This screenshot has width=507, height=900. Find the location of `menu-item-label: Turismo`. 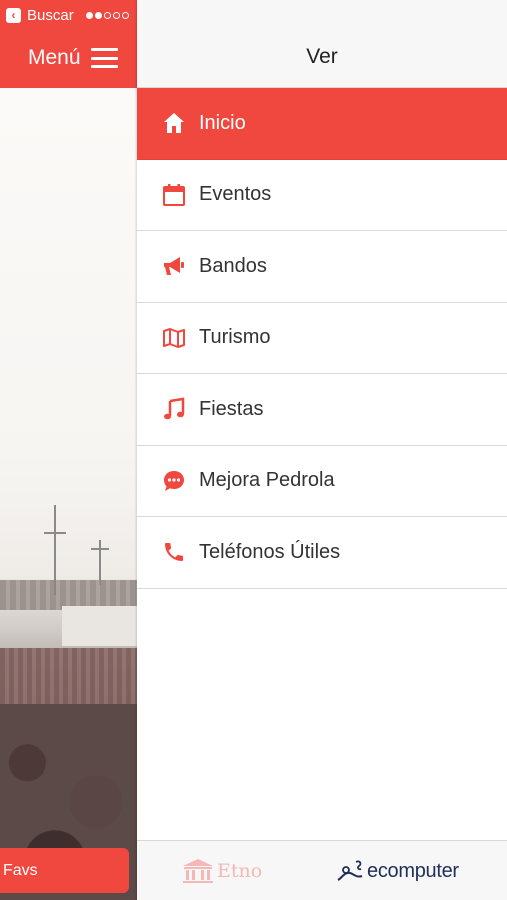

menu-item-label: Turismo is located at coordinates (235, 337).